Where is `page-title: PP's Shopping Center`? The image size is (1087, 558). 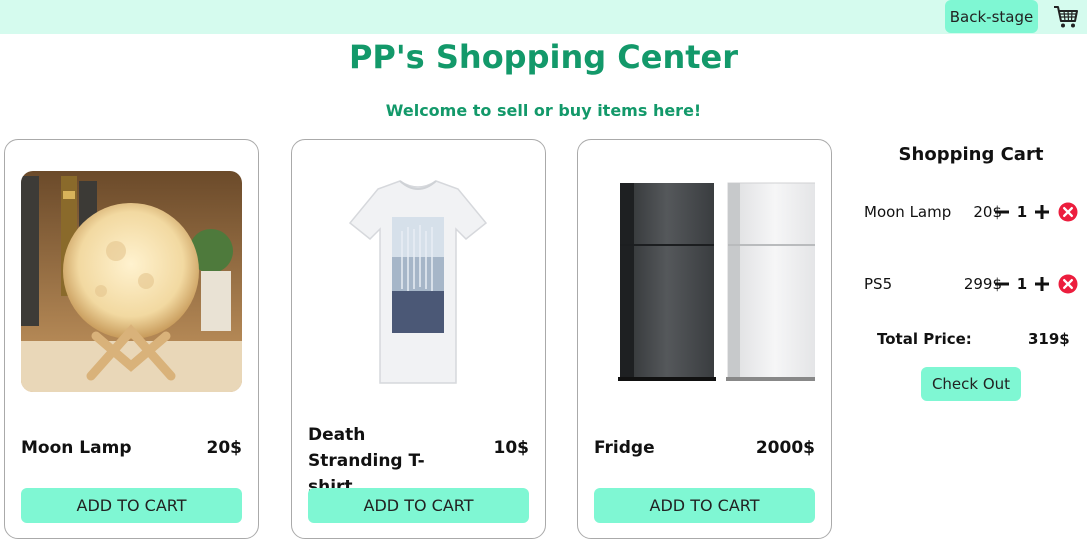
page-title: PP's Shopping Center is located at coordinates (543, 57).